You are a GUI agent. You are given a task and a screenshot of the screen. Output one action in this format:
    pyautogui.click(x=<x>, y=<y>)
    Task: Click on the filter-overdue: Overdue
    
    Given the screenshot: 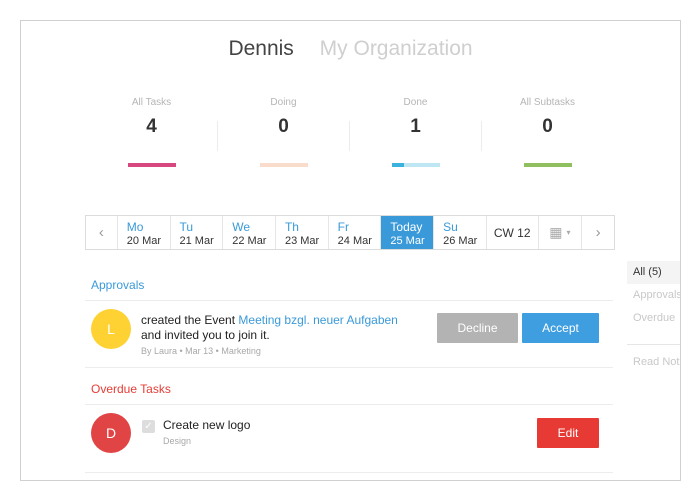 What is the action you would take?
    pyautogui.click(x=653, y=318)
    